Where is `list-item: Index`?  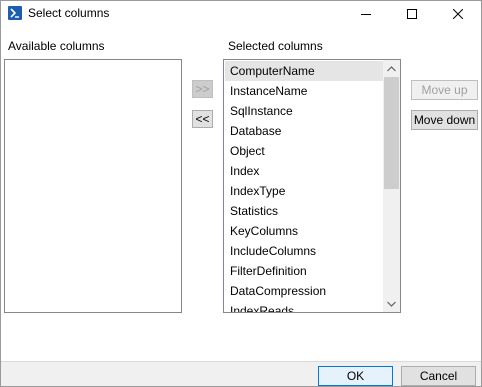
list-item: Index is located at coordinates (304, 171).